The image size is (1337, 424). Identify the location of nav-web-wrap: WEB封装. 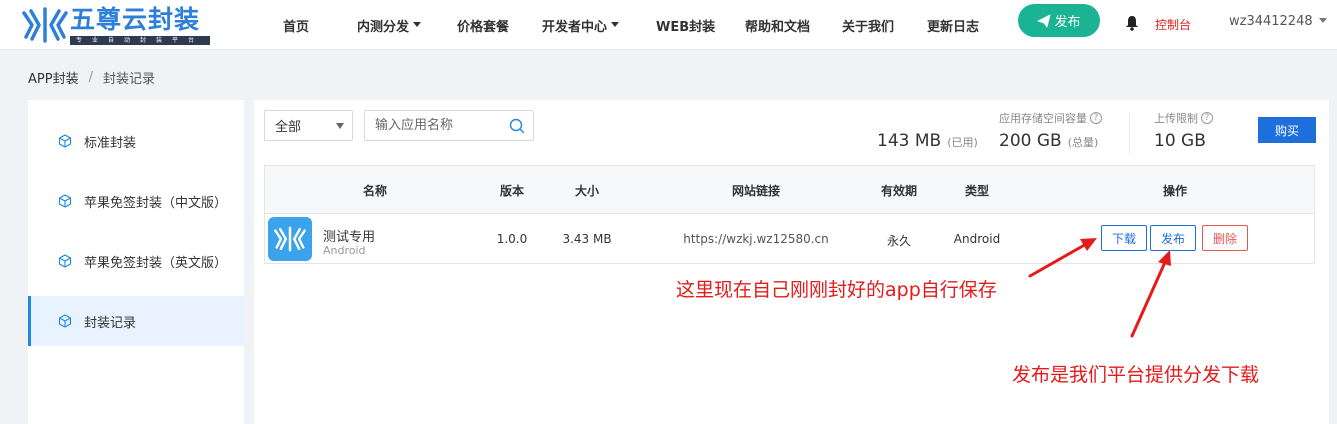
(685, 25).